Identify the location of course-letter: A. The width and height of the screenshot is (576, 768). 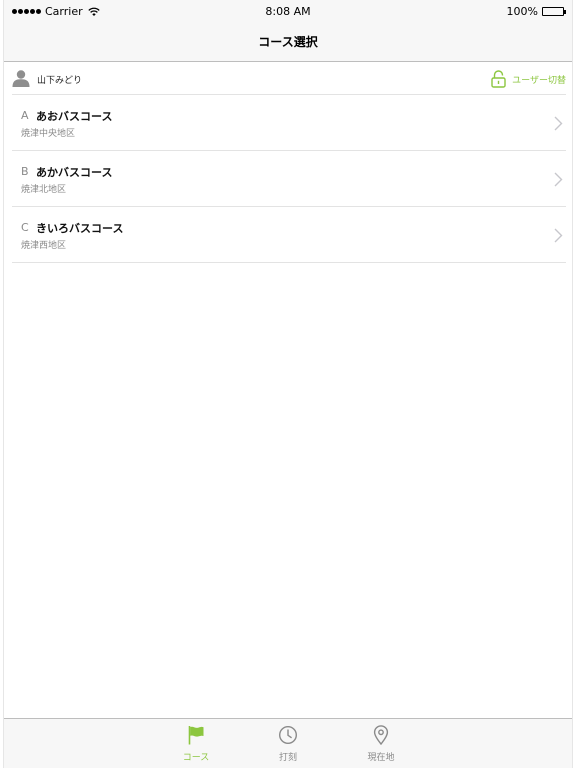
(25, 115).